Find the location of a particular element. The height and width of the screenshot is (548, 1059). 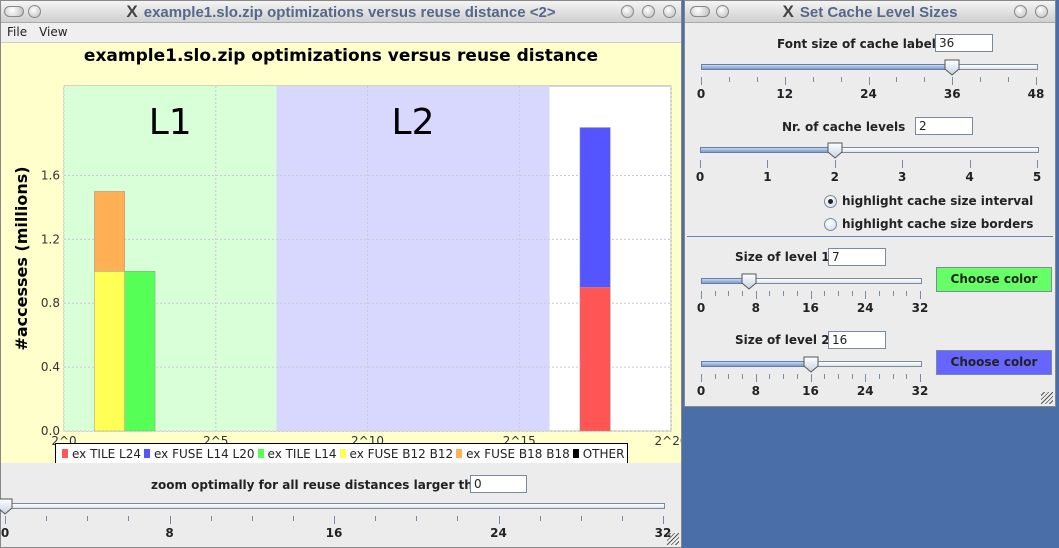

tick-label: 4 is located at coordinates (969, 177).